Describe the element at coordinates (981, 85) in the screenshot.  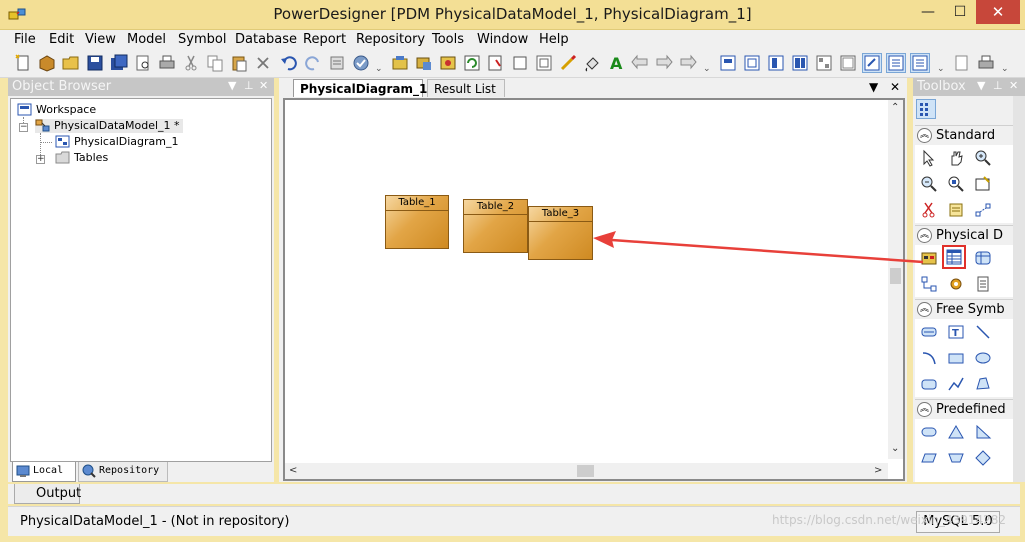
I see `toolbox-menu-icon: ▼` at that location.